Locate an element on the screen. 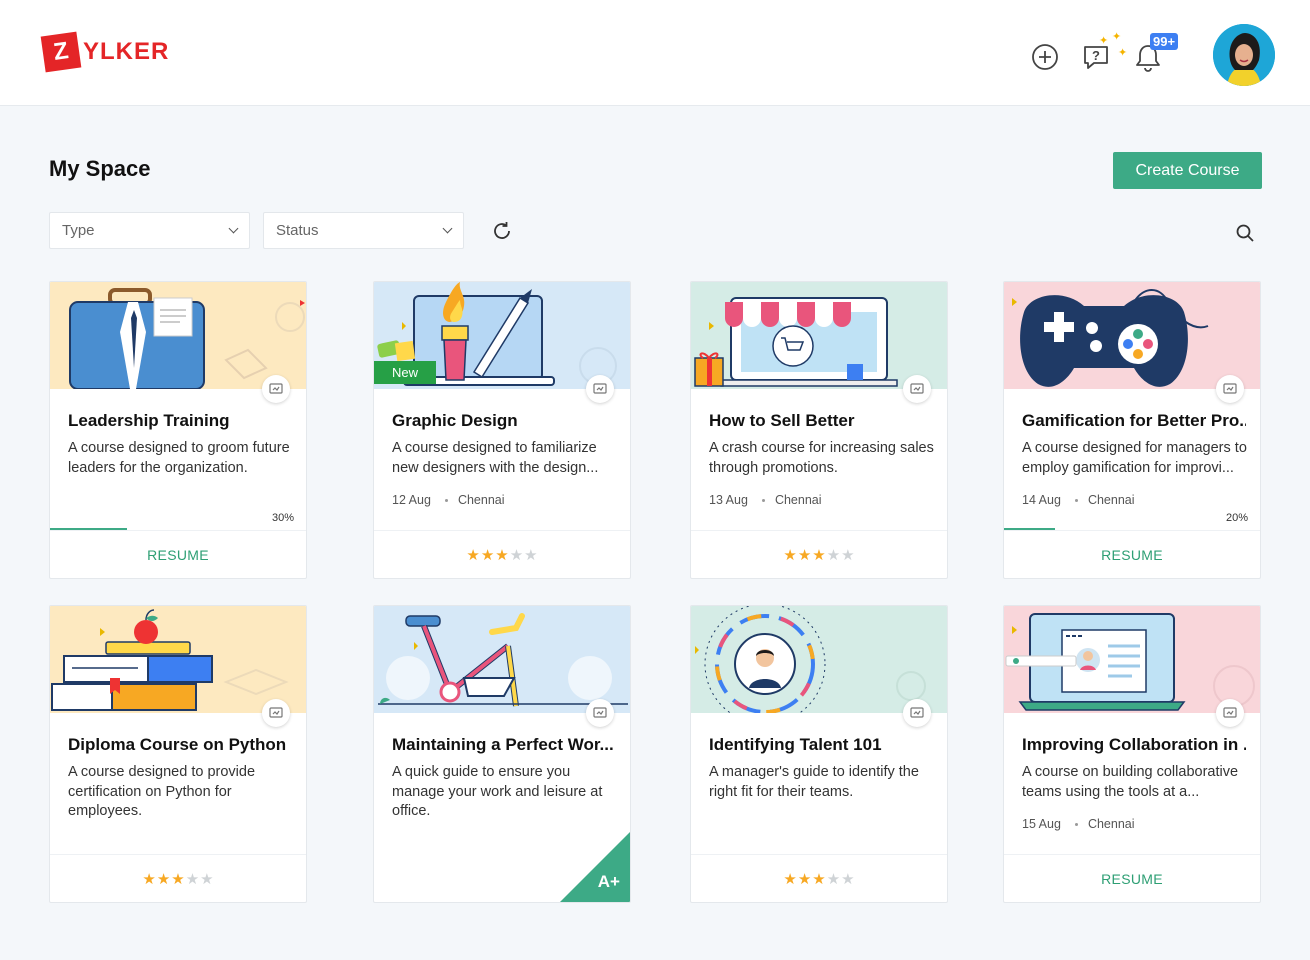 Image resolution: width=1310 pixels, height=960 pixels. type-filter-select: Type is located at coordinates (149, 230).